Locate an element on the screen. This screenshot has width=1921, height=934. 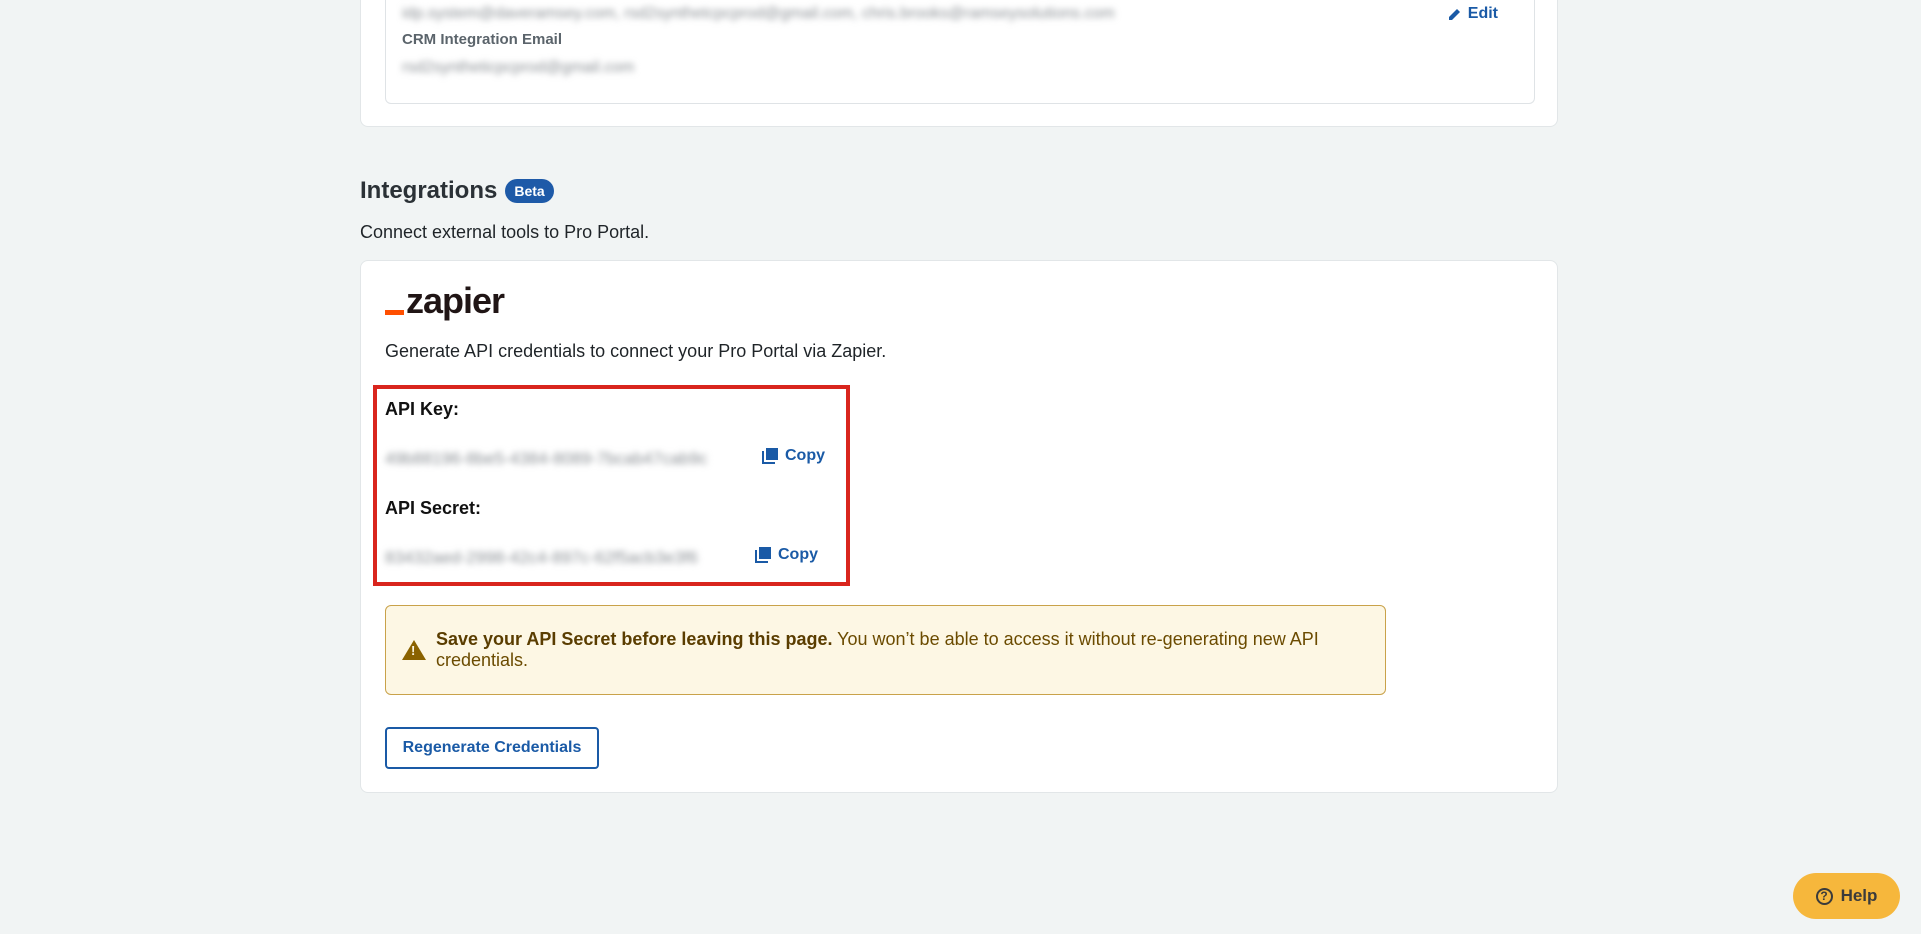
edit-button: Edit is located at coordinates (1473, 14).